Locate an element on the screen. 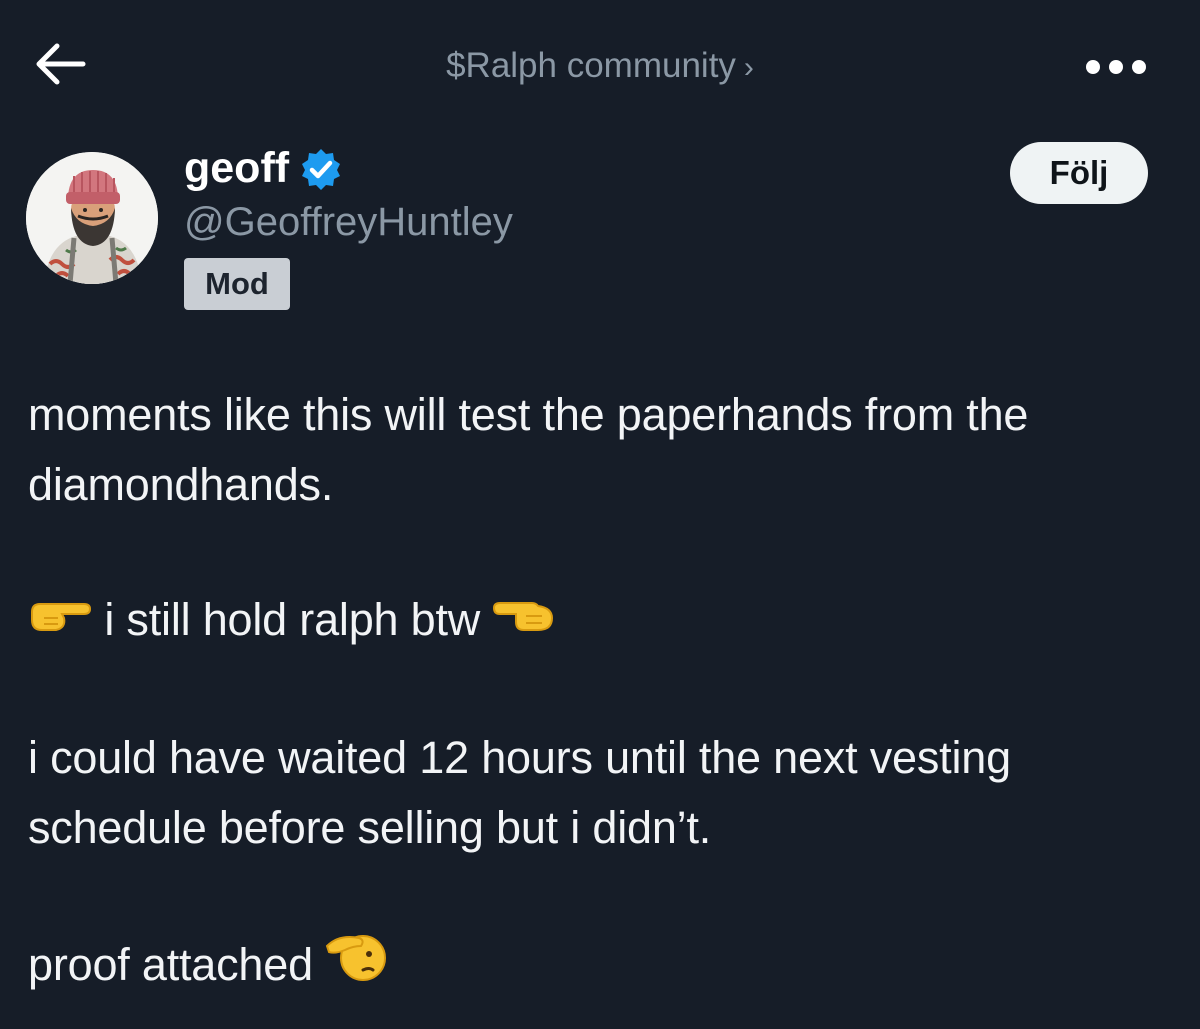 This screenshot has height=1029, width=1200. more-horizontal-icon is located at coordinates (1093, 67).